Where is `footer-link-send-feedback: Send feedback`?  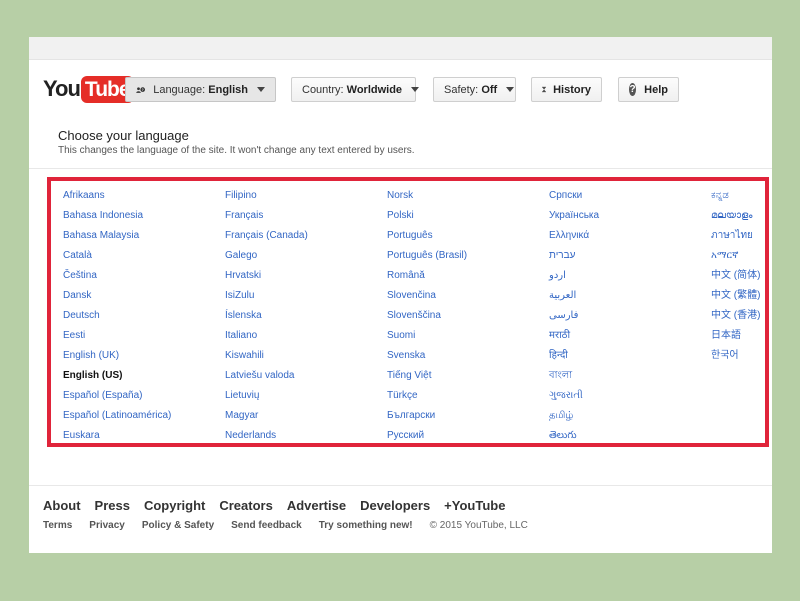
footer-link-send-feedback: Send feedback is located at coordinates (266, 525).